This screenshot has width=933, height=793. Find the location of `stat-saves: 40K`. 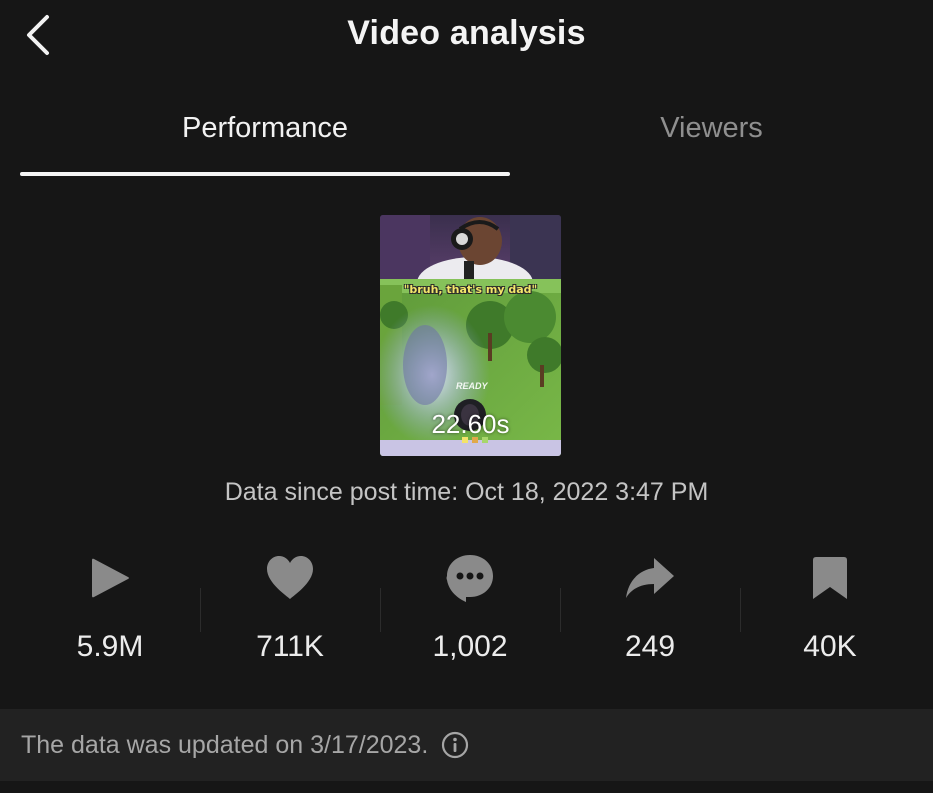

stat-saves: 40K is located at coordinates (830, 613).